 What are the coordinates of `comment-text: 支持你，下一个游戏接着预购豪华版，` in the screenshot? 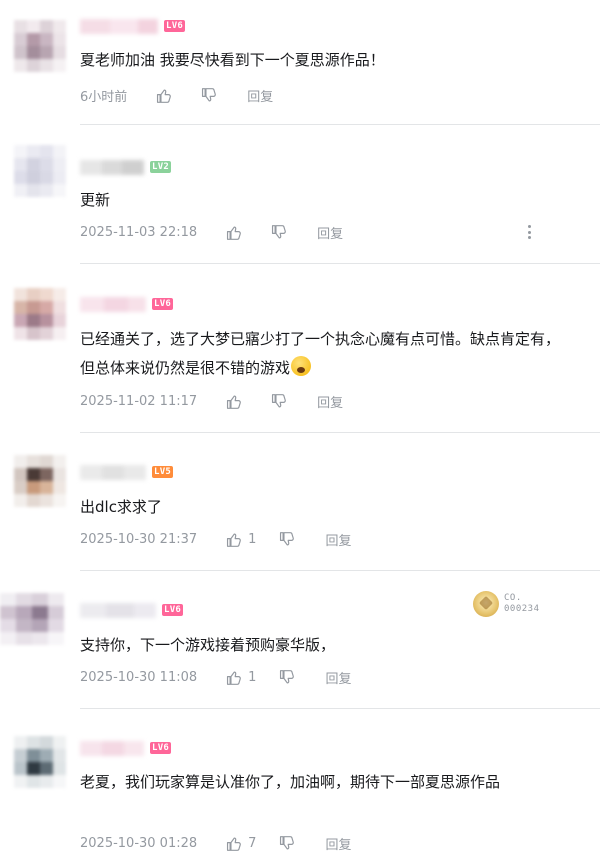 It's located at (208, 645).